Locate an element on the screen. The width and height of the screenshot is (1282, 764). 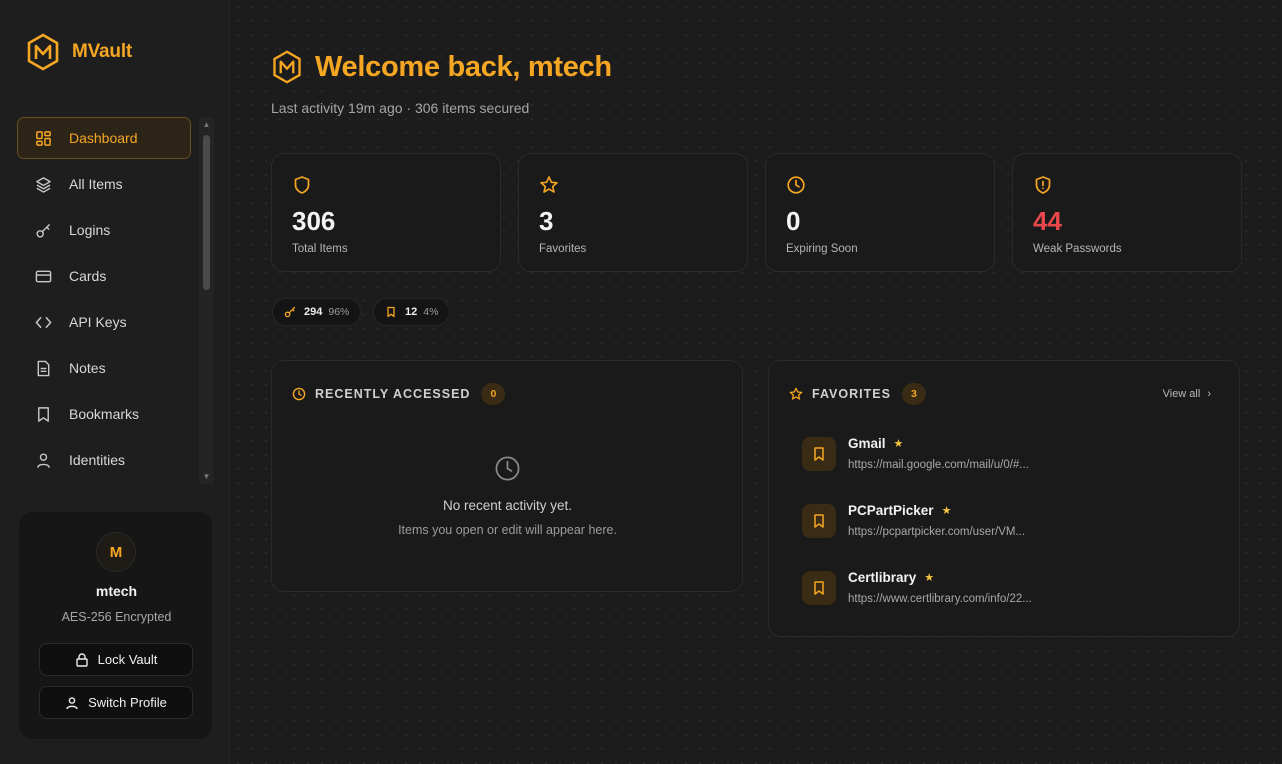
lock-vault-button: Lock Vault is located at coordinates (116, 659).